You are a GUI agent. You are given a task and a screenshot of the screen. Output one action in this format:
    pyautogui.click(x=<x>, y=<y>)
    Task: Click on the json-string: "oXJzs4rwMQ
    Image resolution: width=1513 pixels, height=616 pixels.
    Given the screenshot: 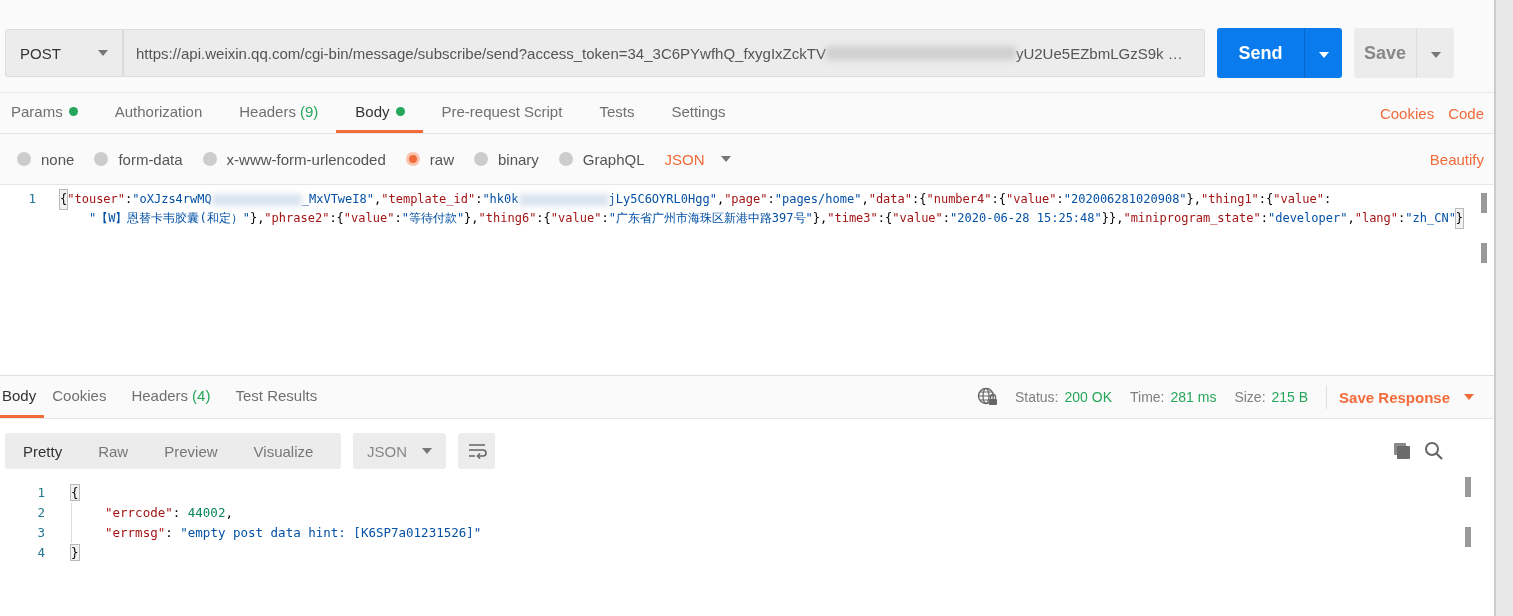 What is the action you would take?
    pyautogui.click(x=172, y=199)
    